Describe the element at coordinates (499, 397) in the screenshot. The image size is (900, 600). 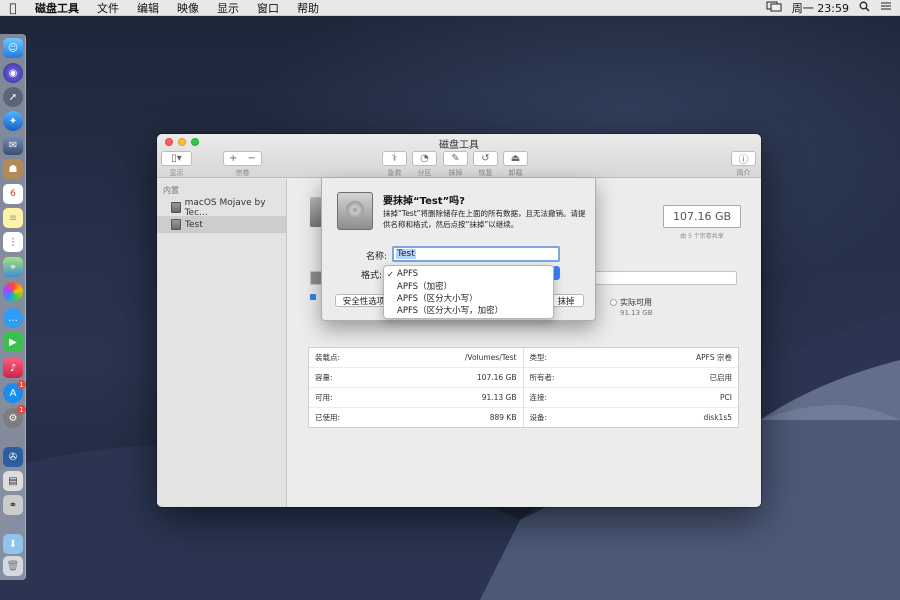
I see `info-value: 91.13 GB` at that location.